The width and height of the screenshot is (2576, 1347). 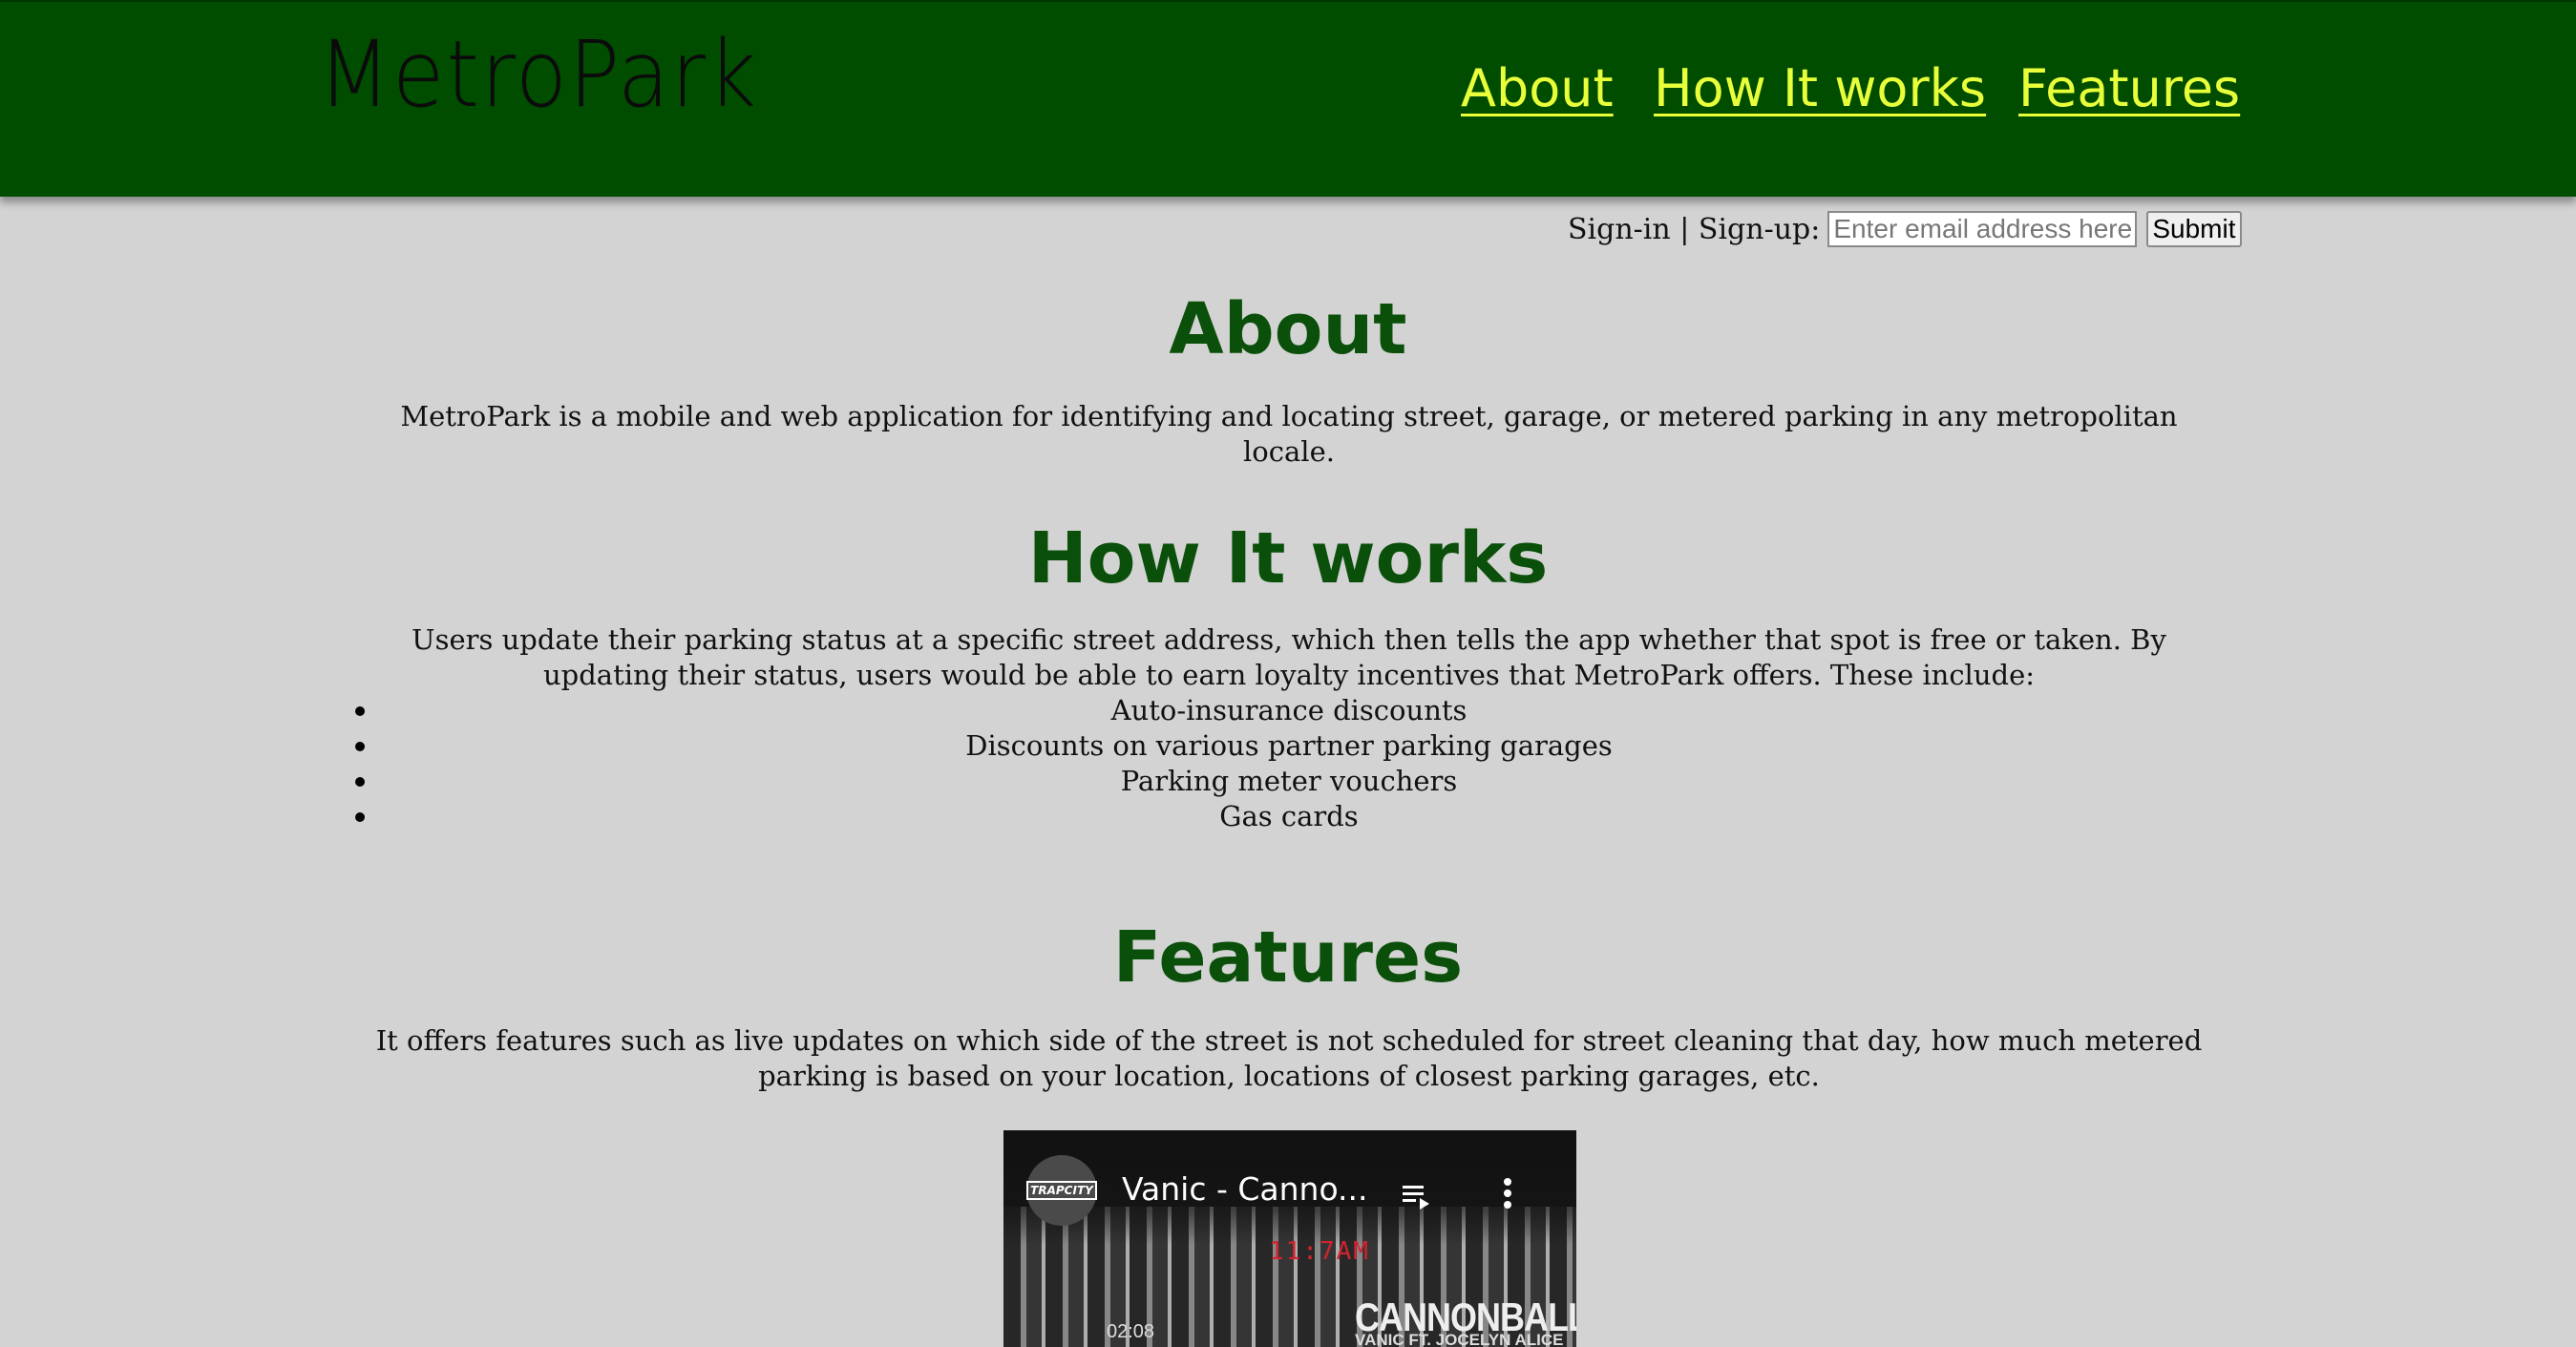 What do you see at coordinates (2129, 89) in the screenshot?
I see `nav-link-features: Features` at bounding box center [2129, 89].